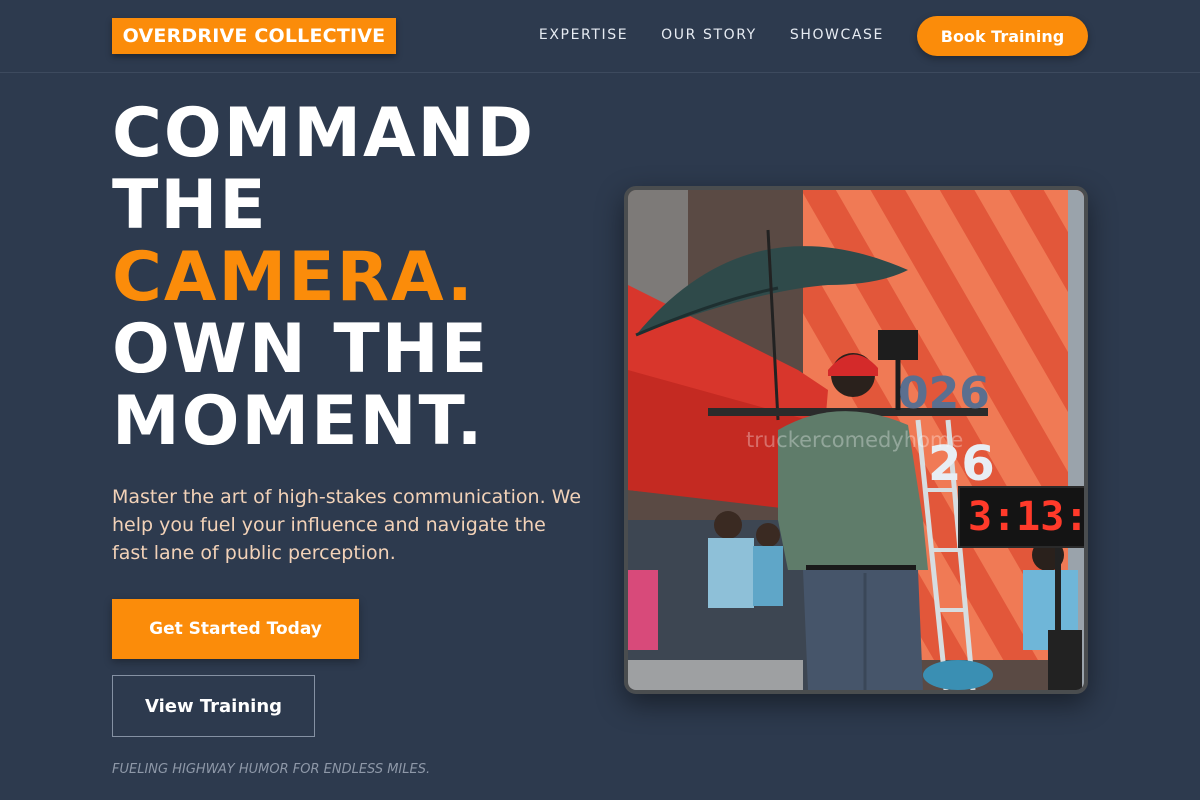 Image resolution: width=1200 pixels, height=800 pixels. What do you see at coordinates (709, 35) in the screenshot?
I see `nav-link-our-story: OUR STORY` at bounding box center [709, 35].